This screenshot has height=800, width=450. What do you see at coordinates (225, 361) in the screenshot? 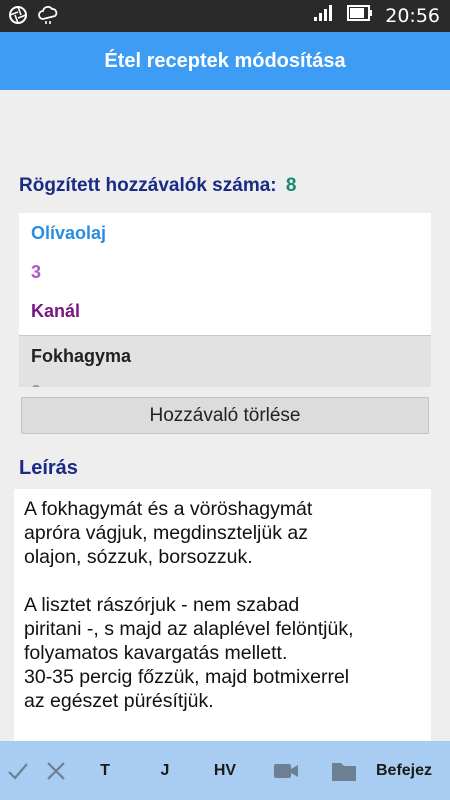
I see `ingredient-item: Fokhagyma 2` at bounding box center [225, 361].